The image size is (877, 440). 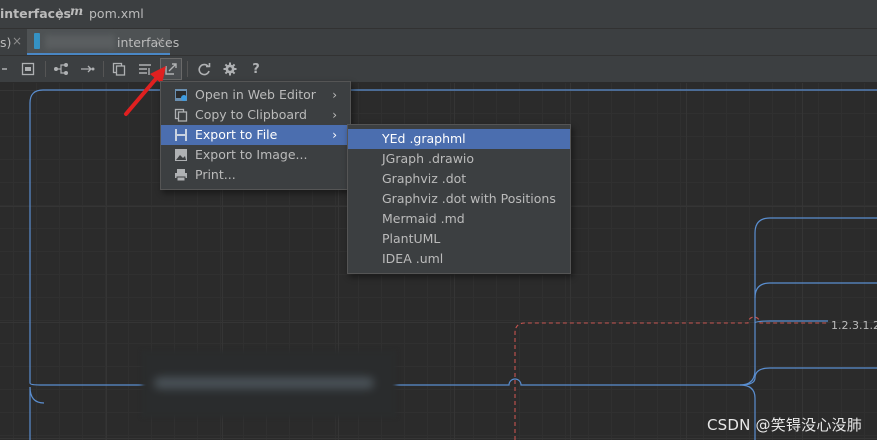 I want to click on menu-item-jgraph-drawio: JGraph .drawio, so click(x=459, y=159).